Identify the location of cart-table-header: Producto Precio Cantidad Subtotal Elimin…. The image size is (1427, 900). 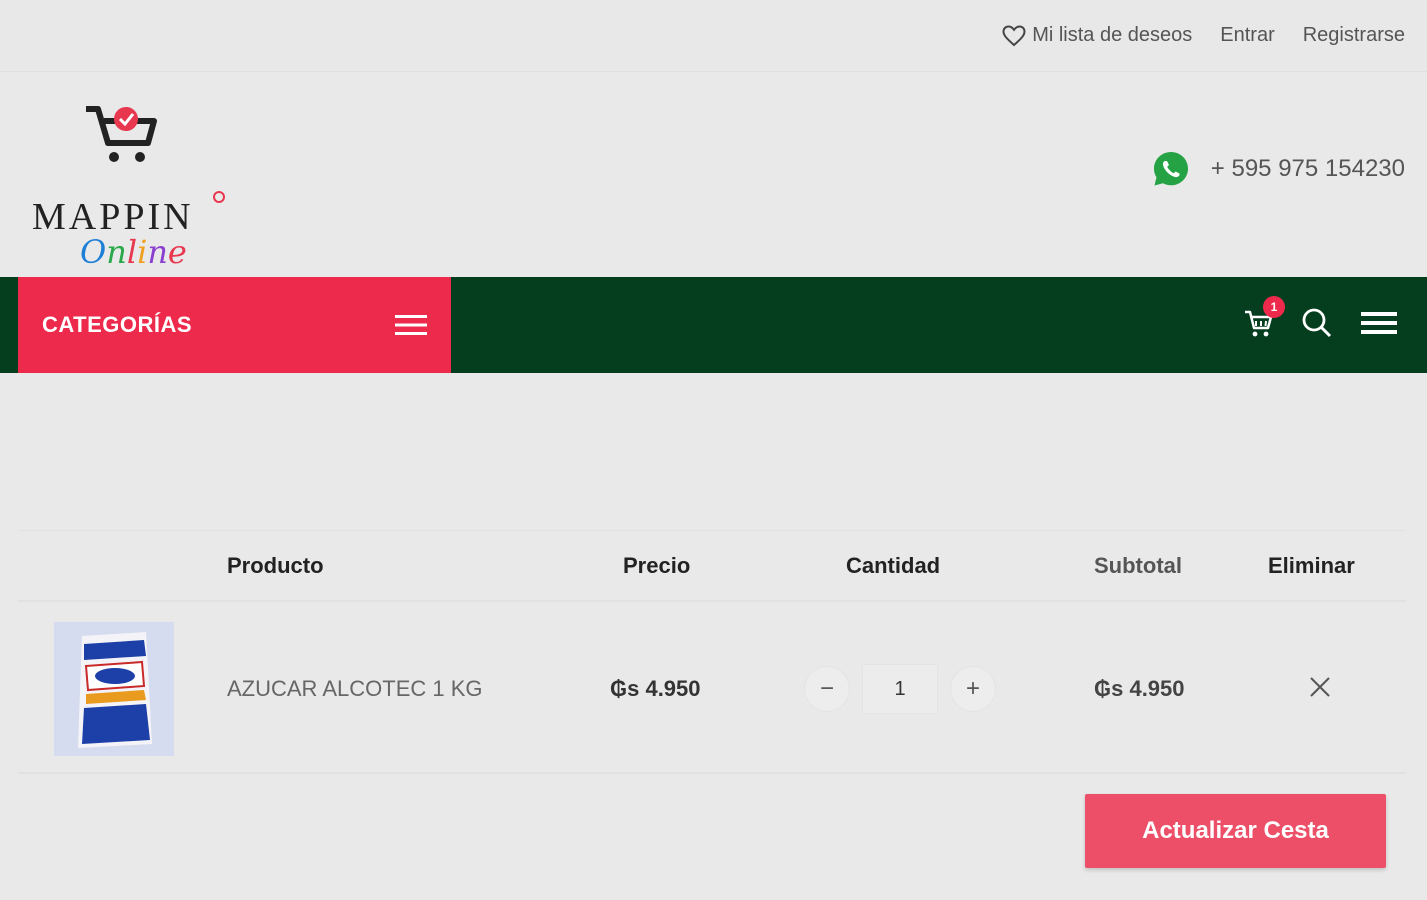
(712, 566).